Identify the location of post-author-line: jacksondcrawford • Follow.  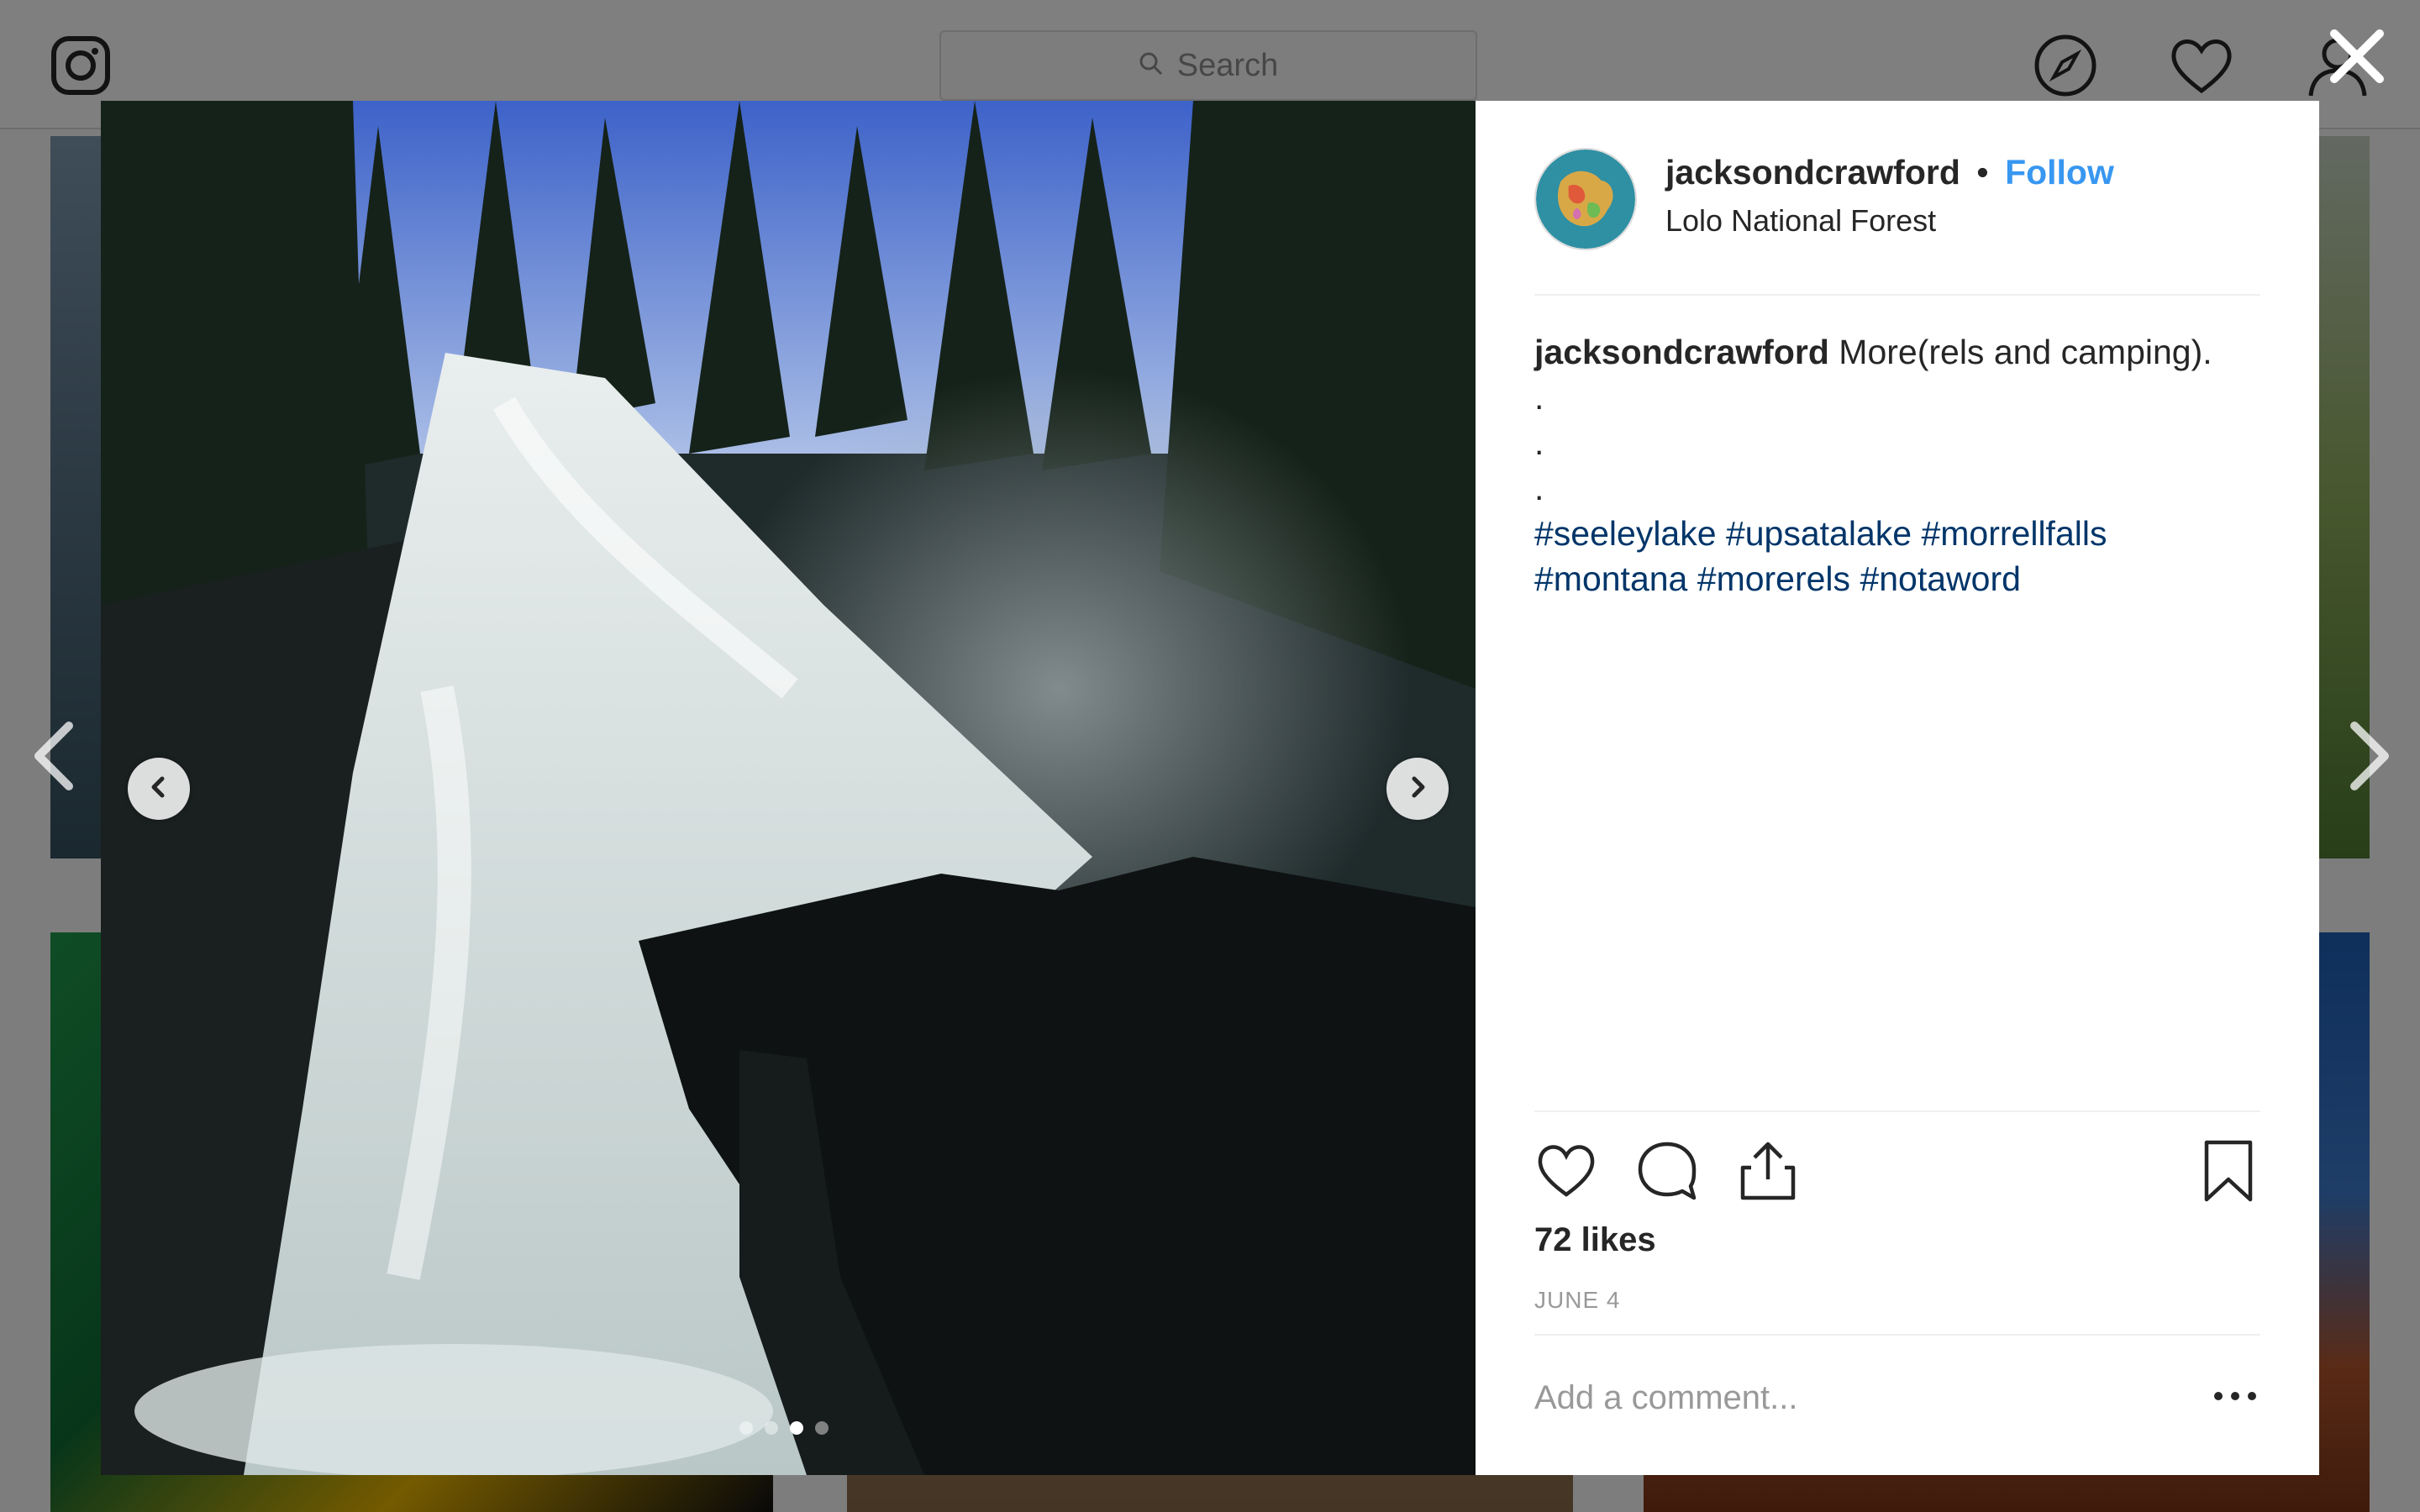
(1889, 172).